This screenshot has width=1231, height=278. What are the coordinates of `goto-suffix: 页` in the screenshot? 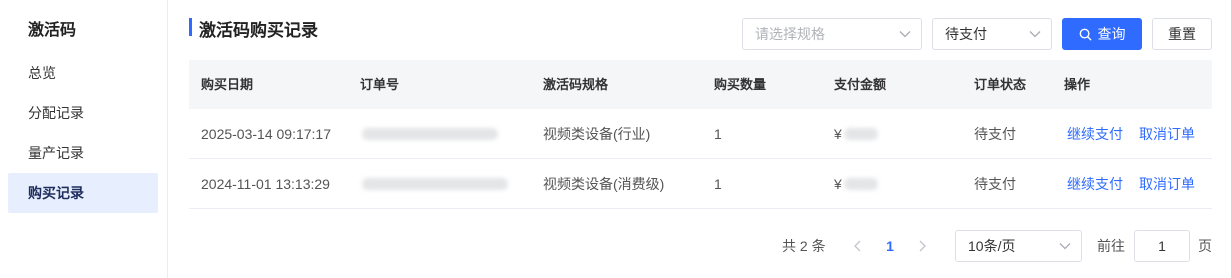 It's located at (1205, 246).